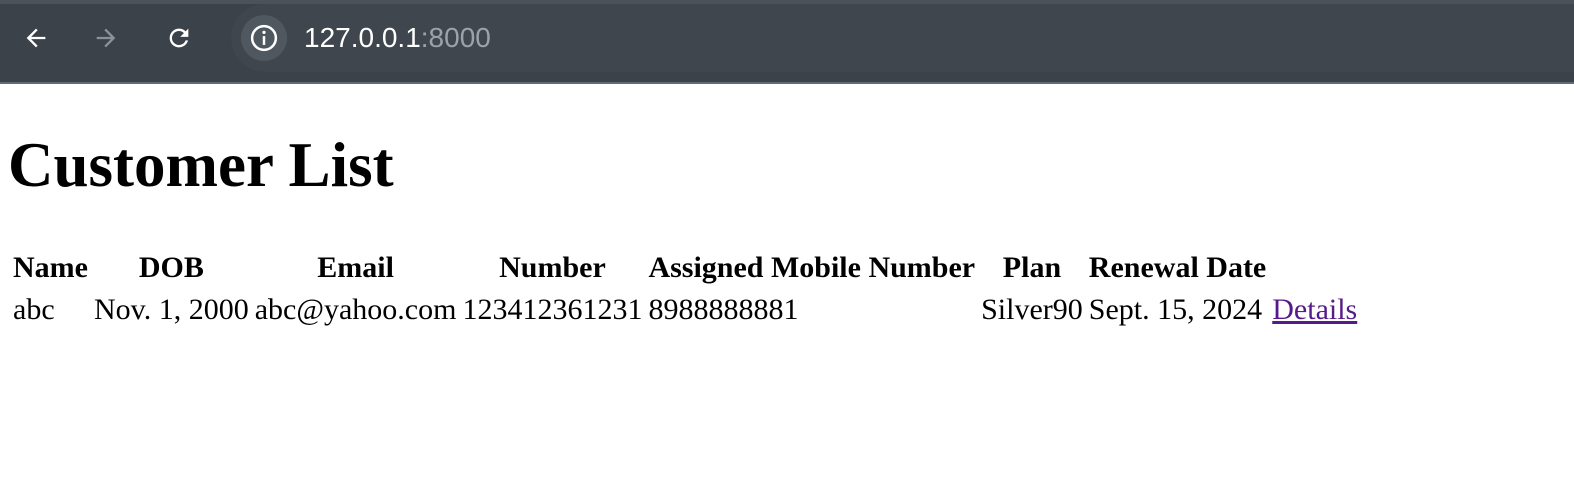 The width and height of the screenshot is (1574, 478). I want to click on details-link: Details, so click(1314, 309).